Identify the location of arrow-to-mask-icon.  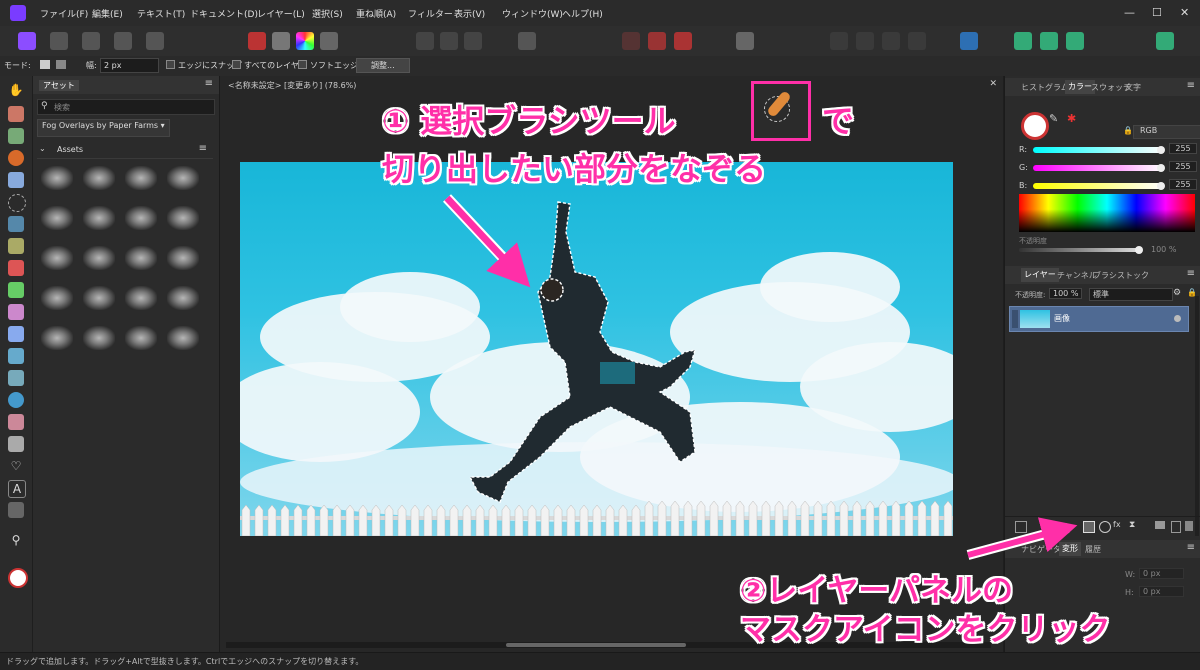
(1022, 537).